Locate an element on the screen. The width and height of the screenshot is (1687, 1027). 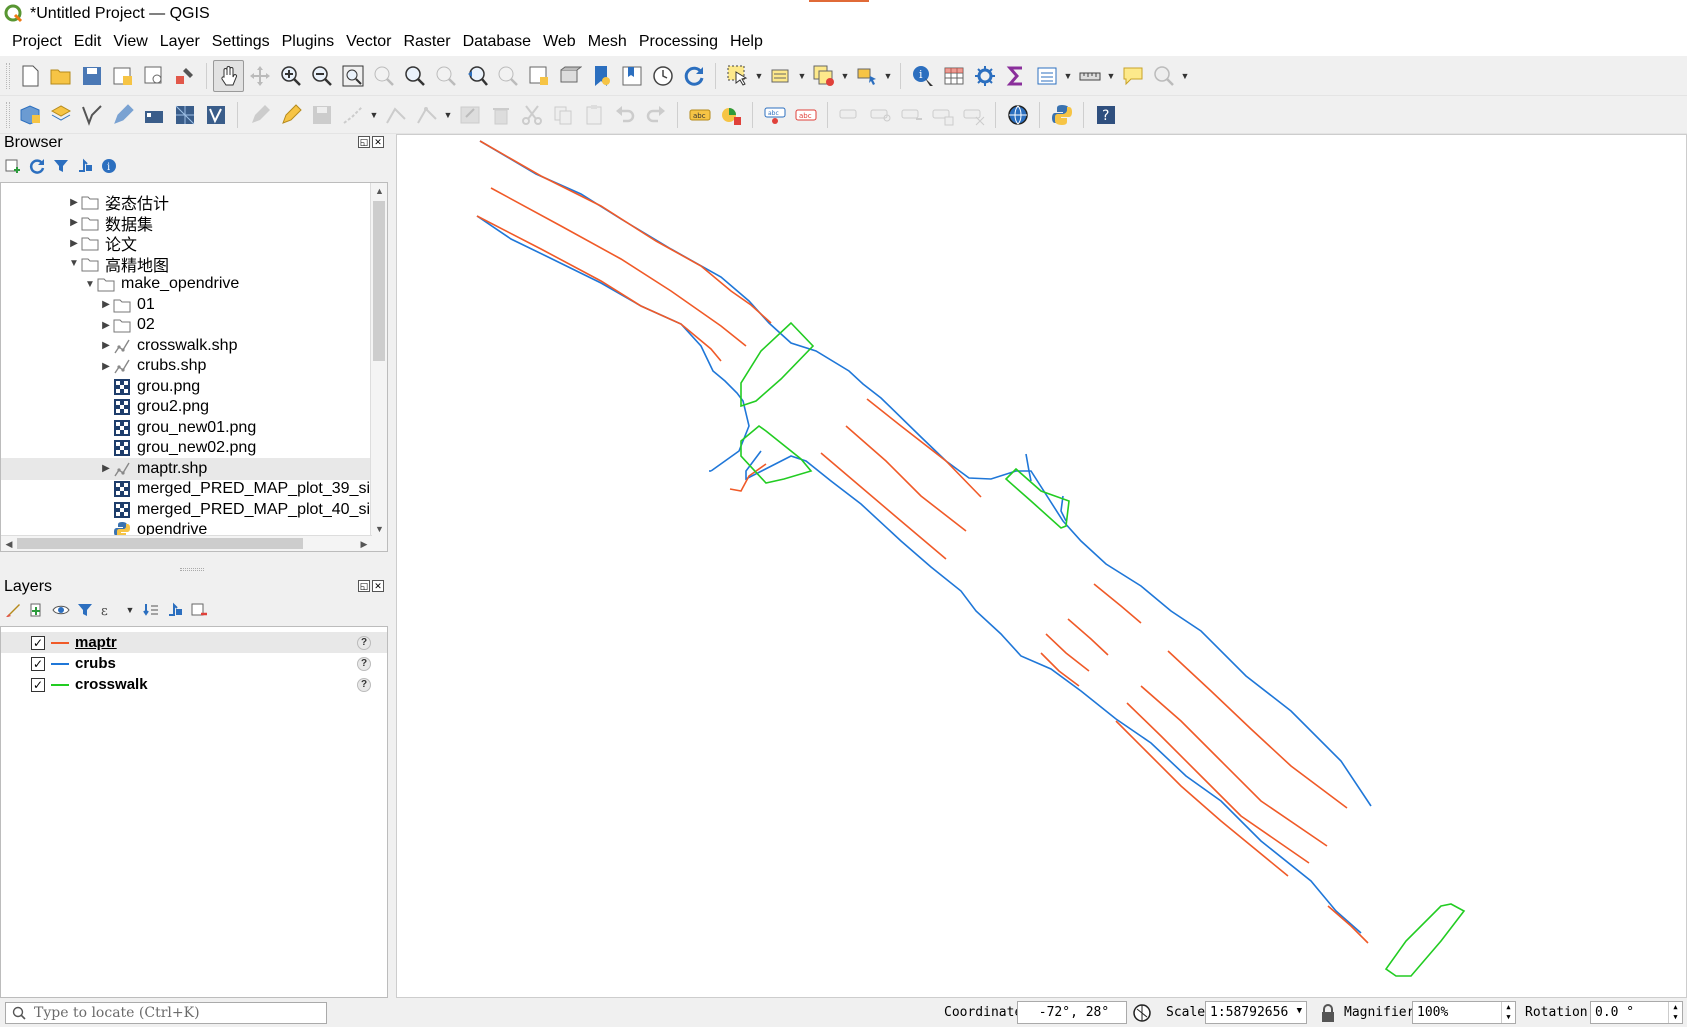
lock-scale-icon is located at coordinates (1328, 1013).